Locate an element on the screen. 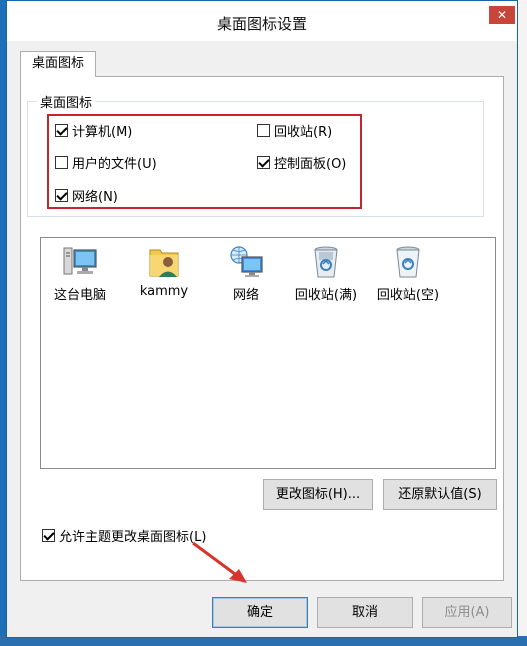  network-icon is located at coordinates (246, 261).